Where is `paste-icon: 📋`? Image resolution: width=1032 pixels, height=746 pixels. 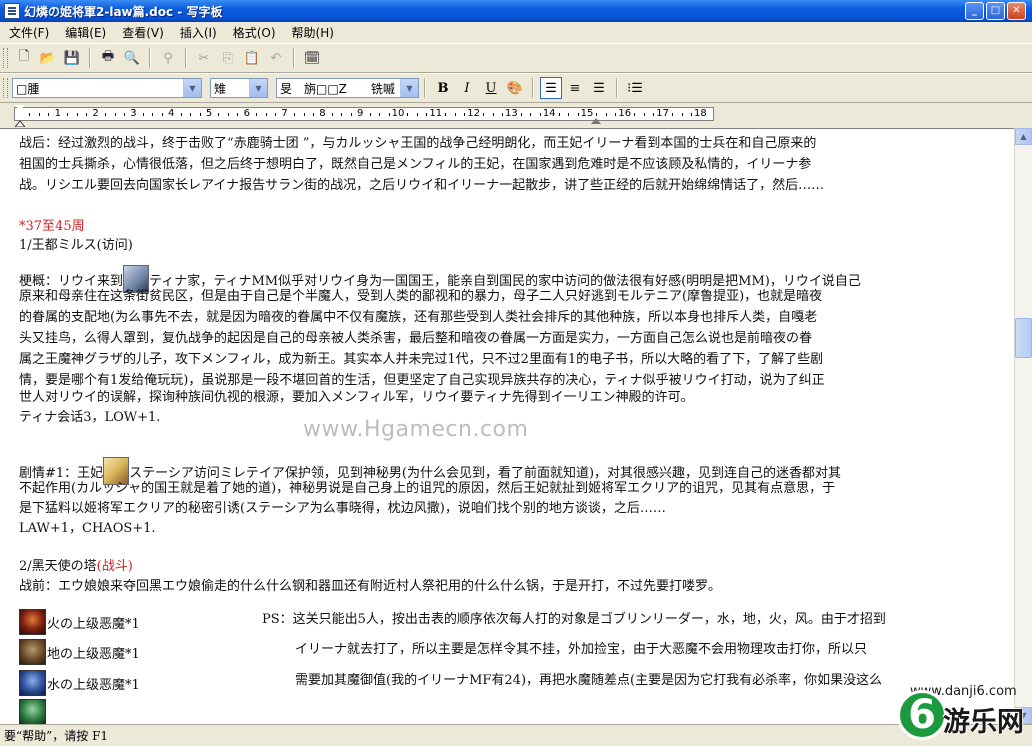 paste-icon: 📋 is located at coordinates (252, 58).